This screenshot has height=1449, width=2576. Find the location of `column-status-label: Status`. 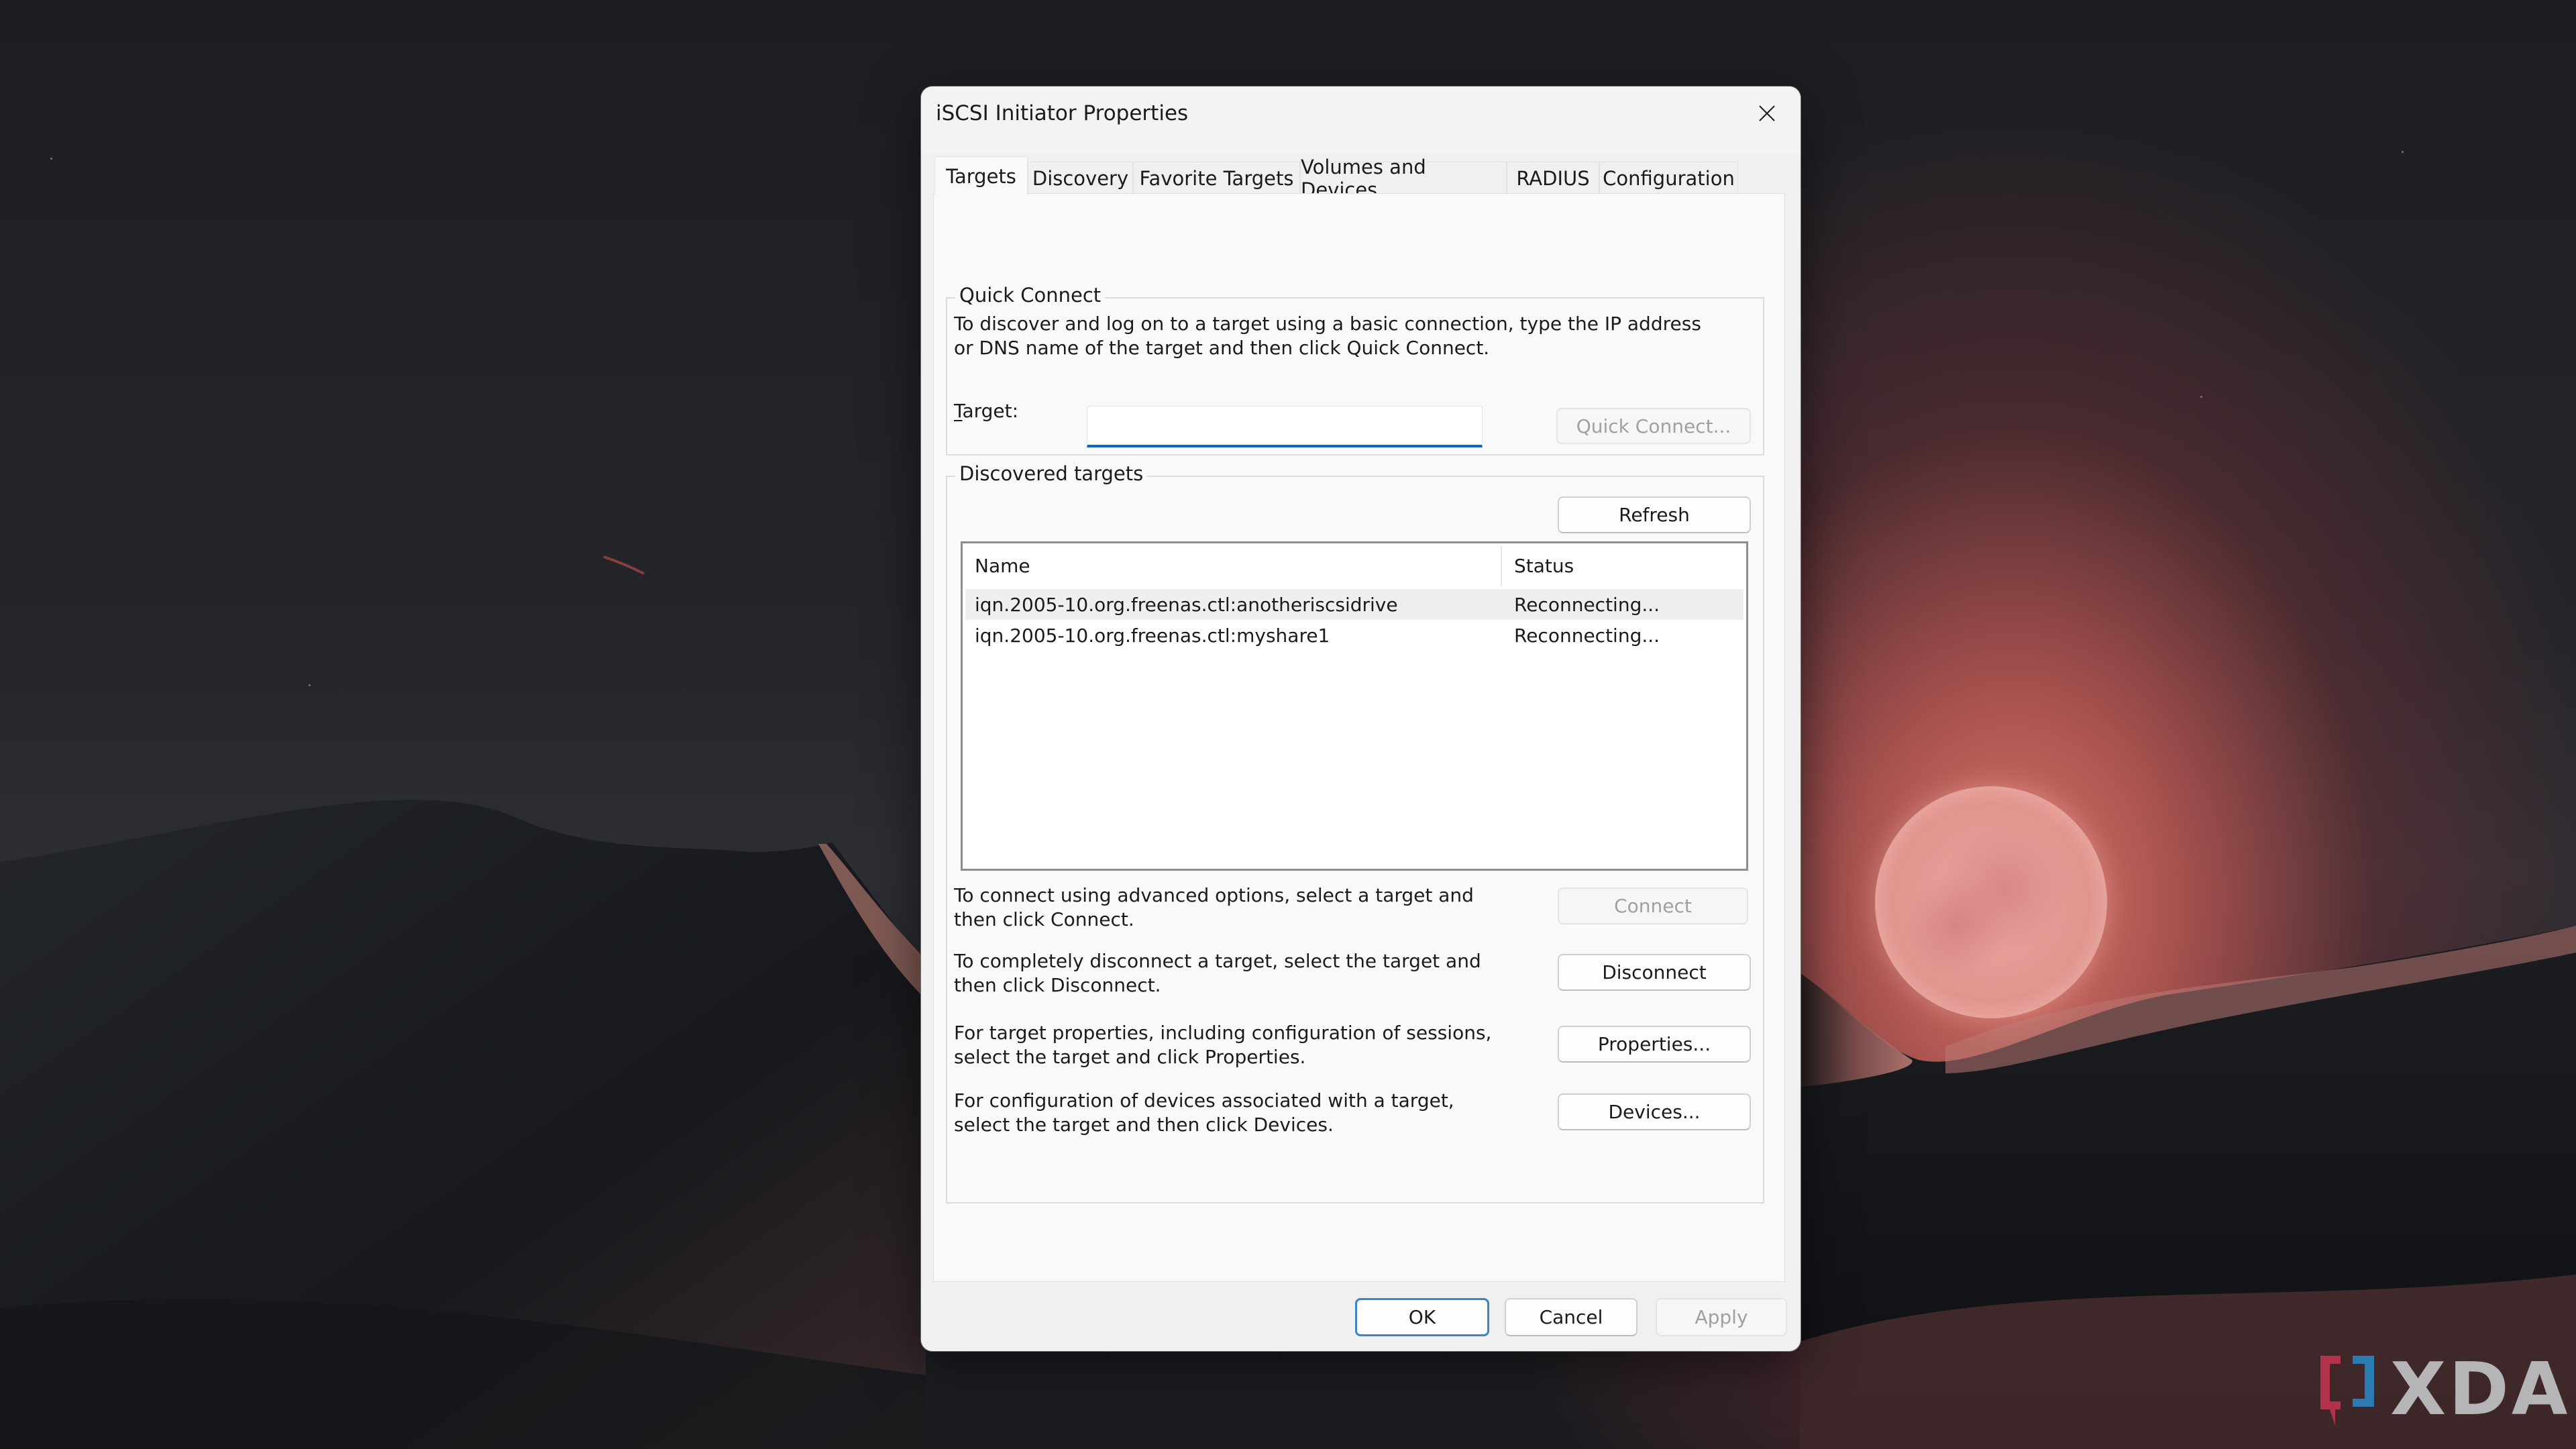

column-status-label: Status is located at coordinates (1544, 565).